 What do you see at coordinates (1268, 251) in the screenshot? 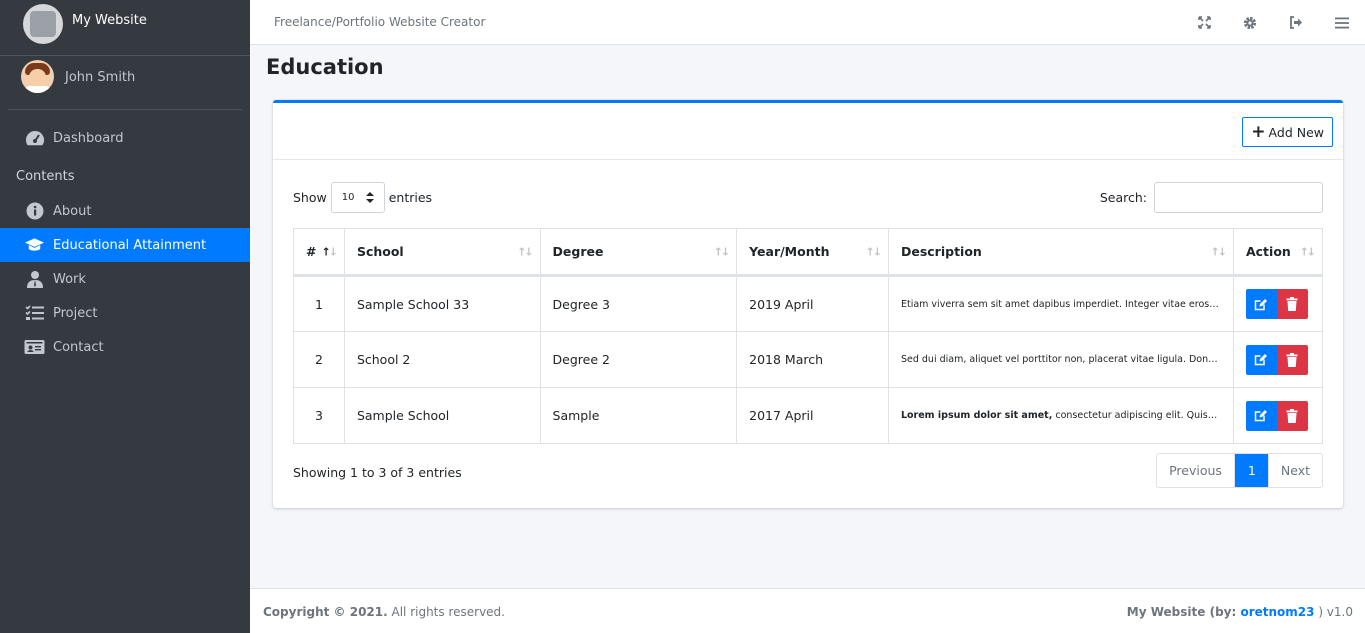
I see `column-header-label: Action` at bounding box center [1268, 251].